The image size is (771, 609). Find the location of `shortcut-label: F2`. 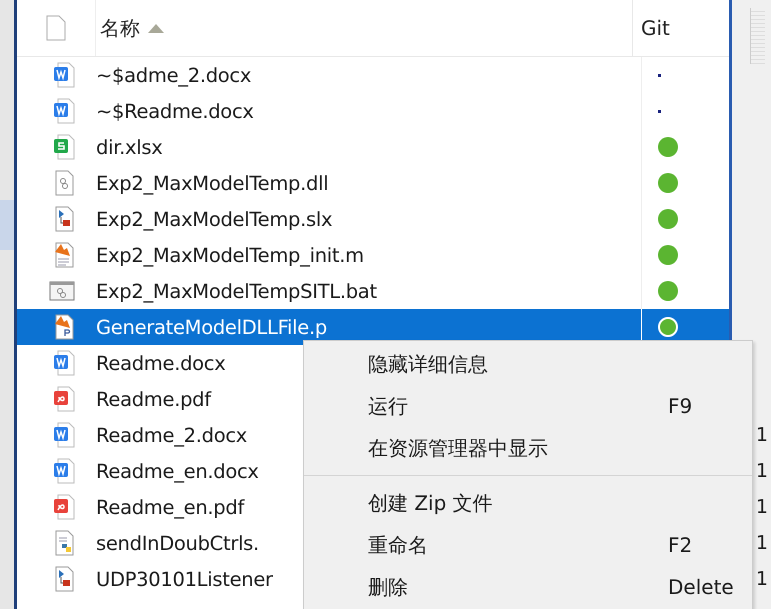

shortcut-label: F2 is located at coordinates (680, 545).